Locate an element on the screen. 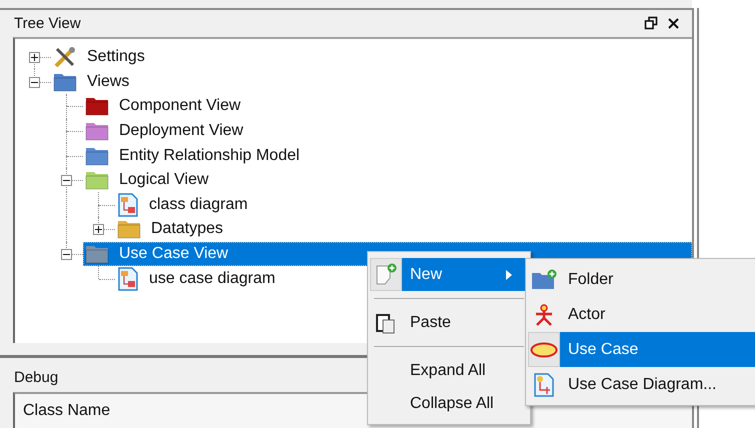 The width and height of the screenshot is (755, 428). panel-title: Tree View is located at coordinates (47, 23).